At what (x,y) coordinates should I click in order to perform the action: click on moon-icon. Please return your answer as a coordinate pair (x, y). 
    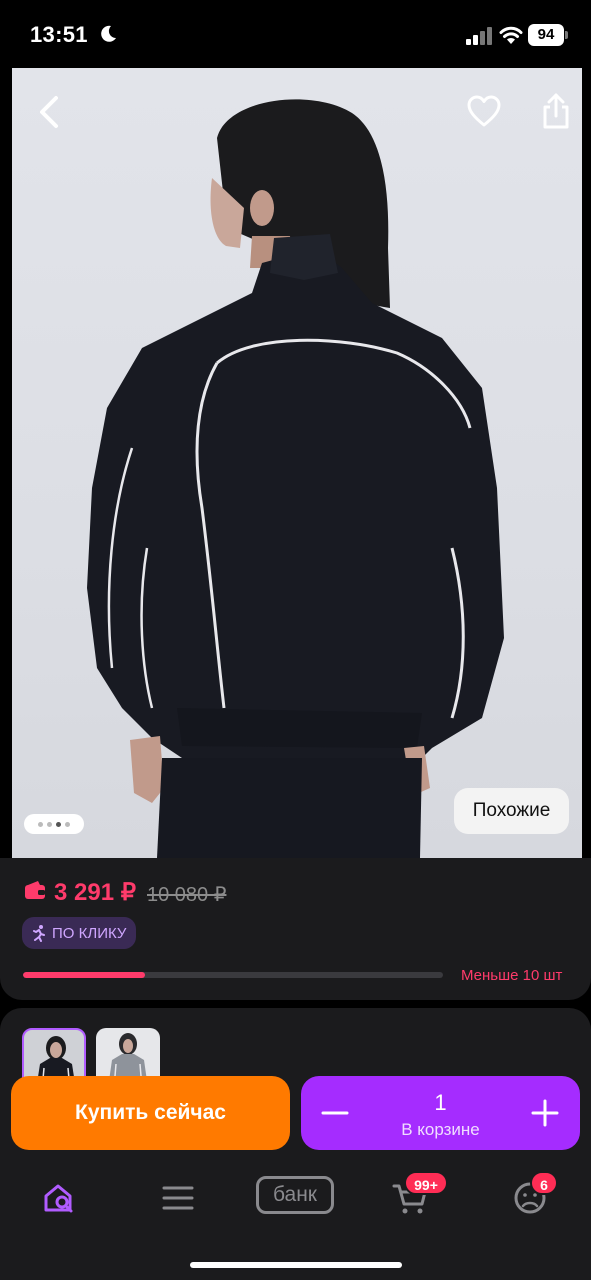
    Looking at the image, I should click on (108, 33).